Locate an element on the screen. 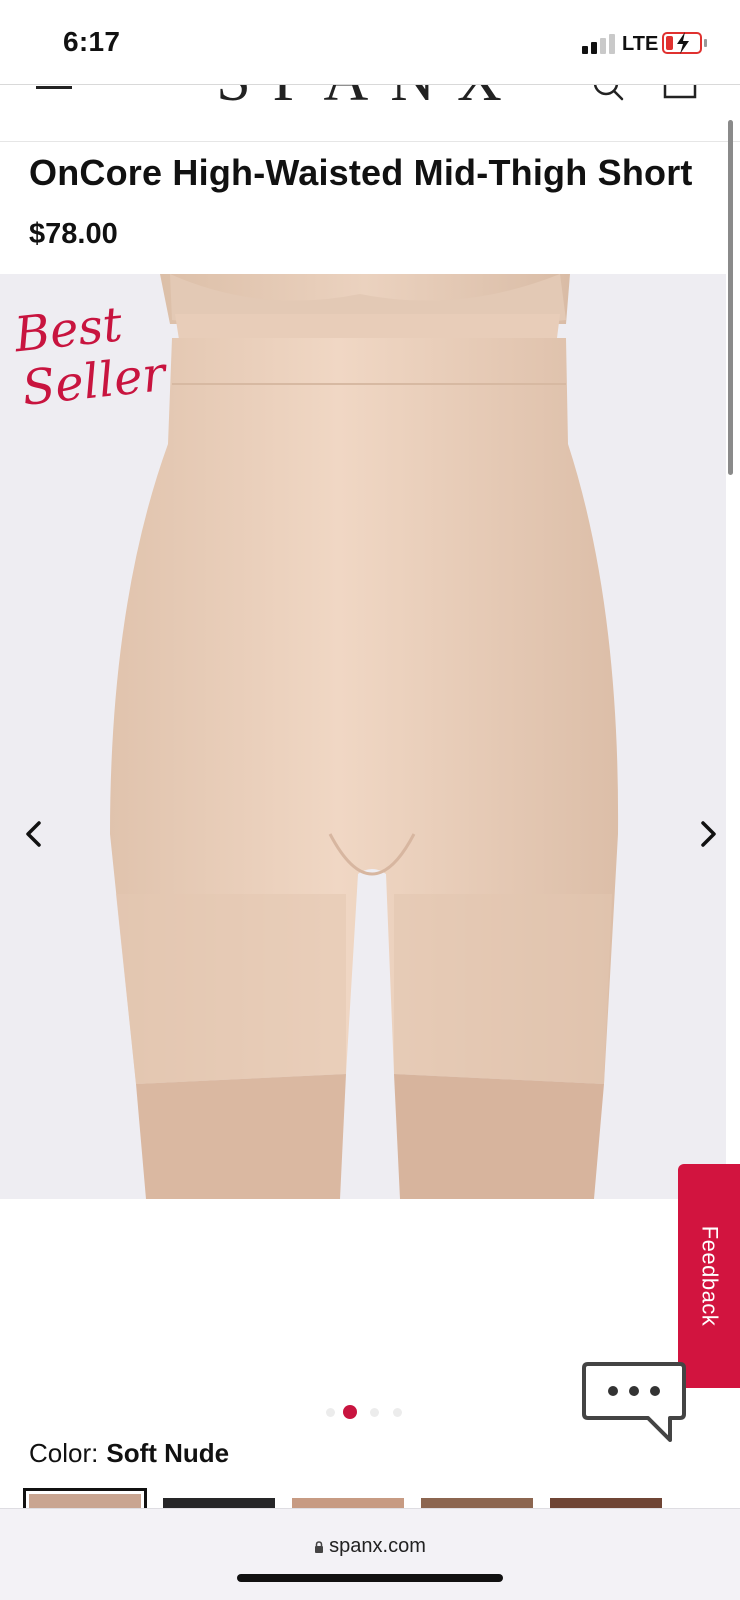  chevron-left-icon is located at coordinates (33, 834).